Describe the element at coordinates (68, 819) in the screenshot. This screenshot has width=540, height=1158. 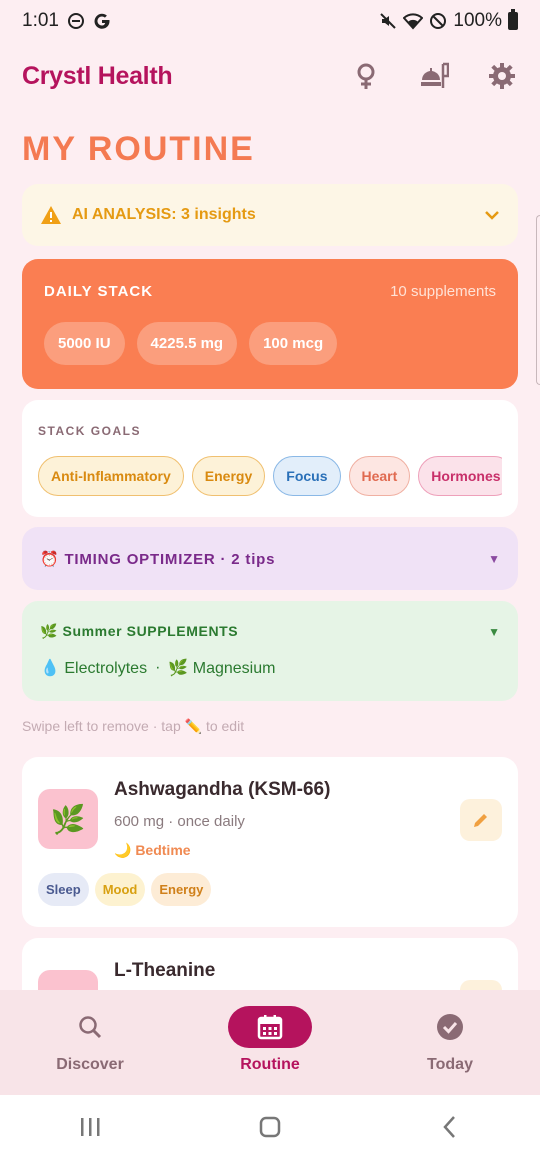
I see `herb-icon: 🌿` at that location.